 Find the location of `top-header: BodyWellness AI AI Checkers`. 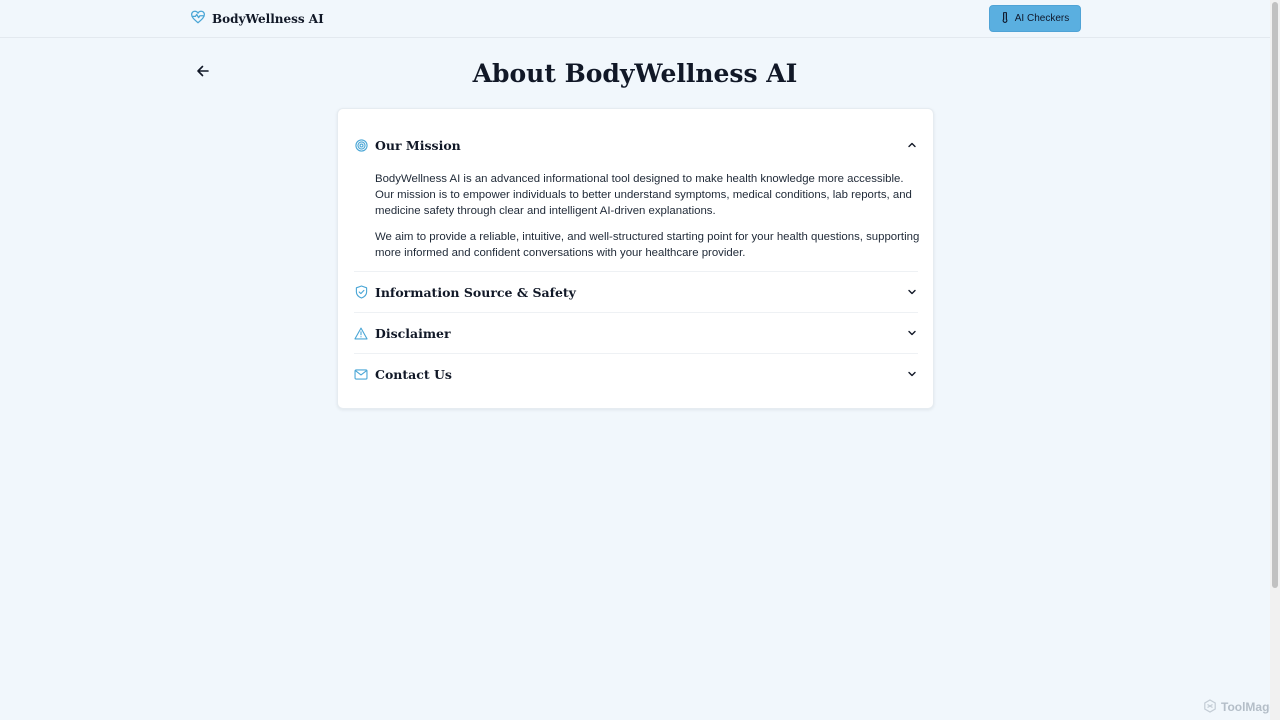

top-header: BodyWellness AI AI Checkers is located at coordinates (635, 19).